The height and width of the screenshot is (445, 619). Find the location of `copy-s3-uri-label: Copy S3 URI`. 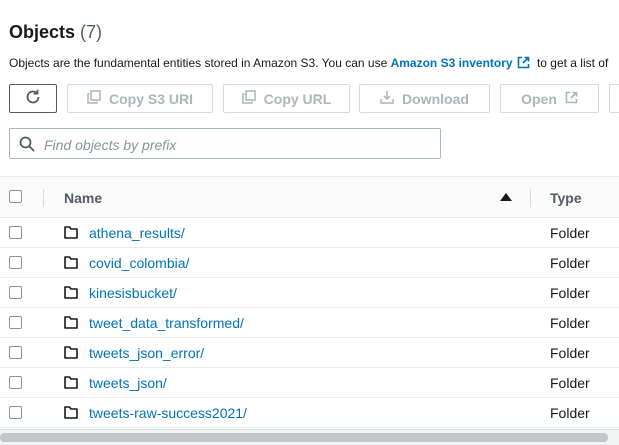

copy-s3-uri-label: Copy S3 URI is located at coordinates (150, 98).